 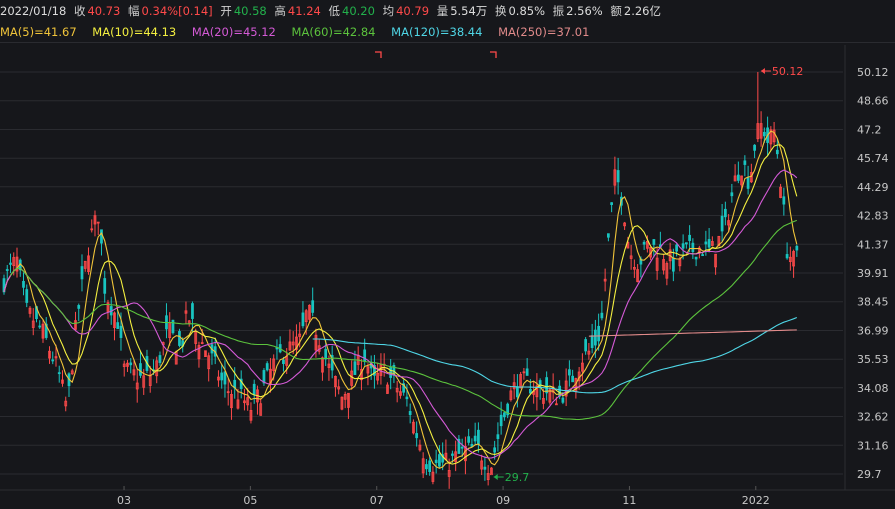 What do you see at coordinates (503, 500) in the screenshot?
I see `x-tick-label: 09` at bounding box center [503, 500].